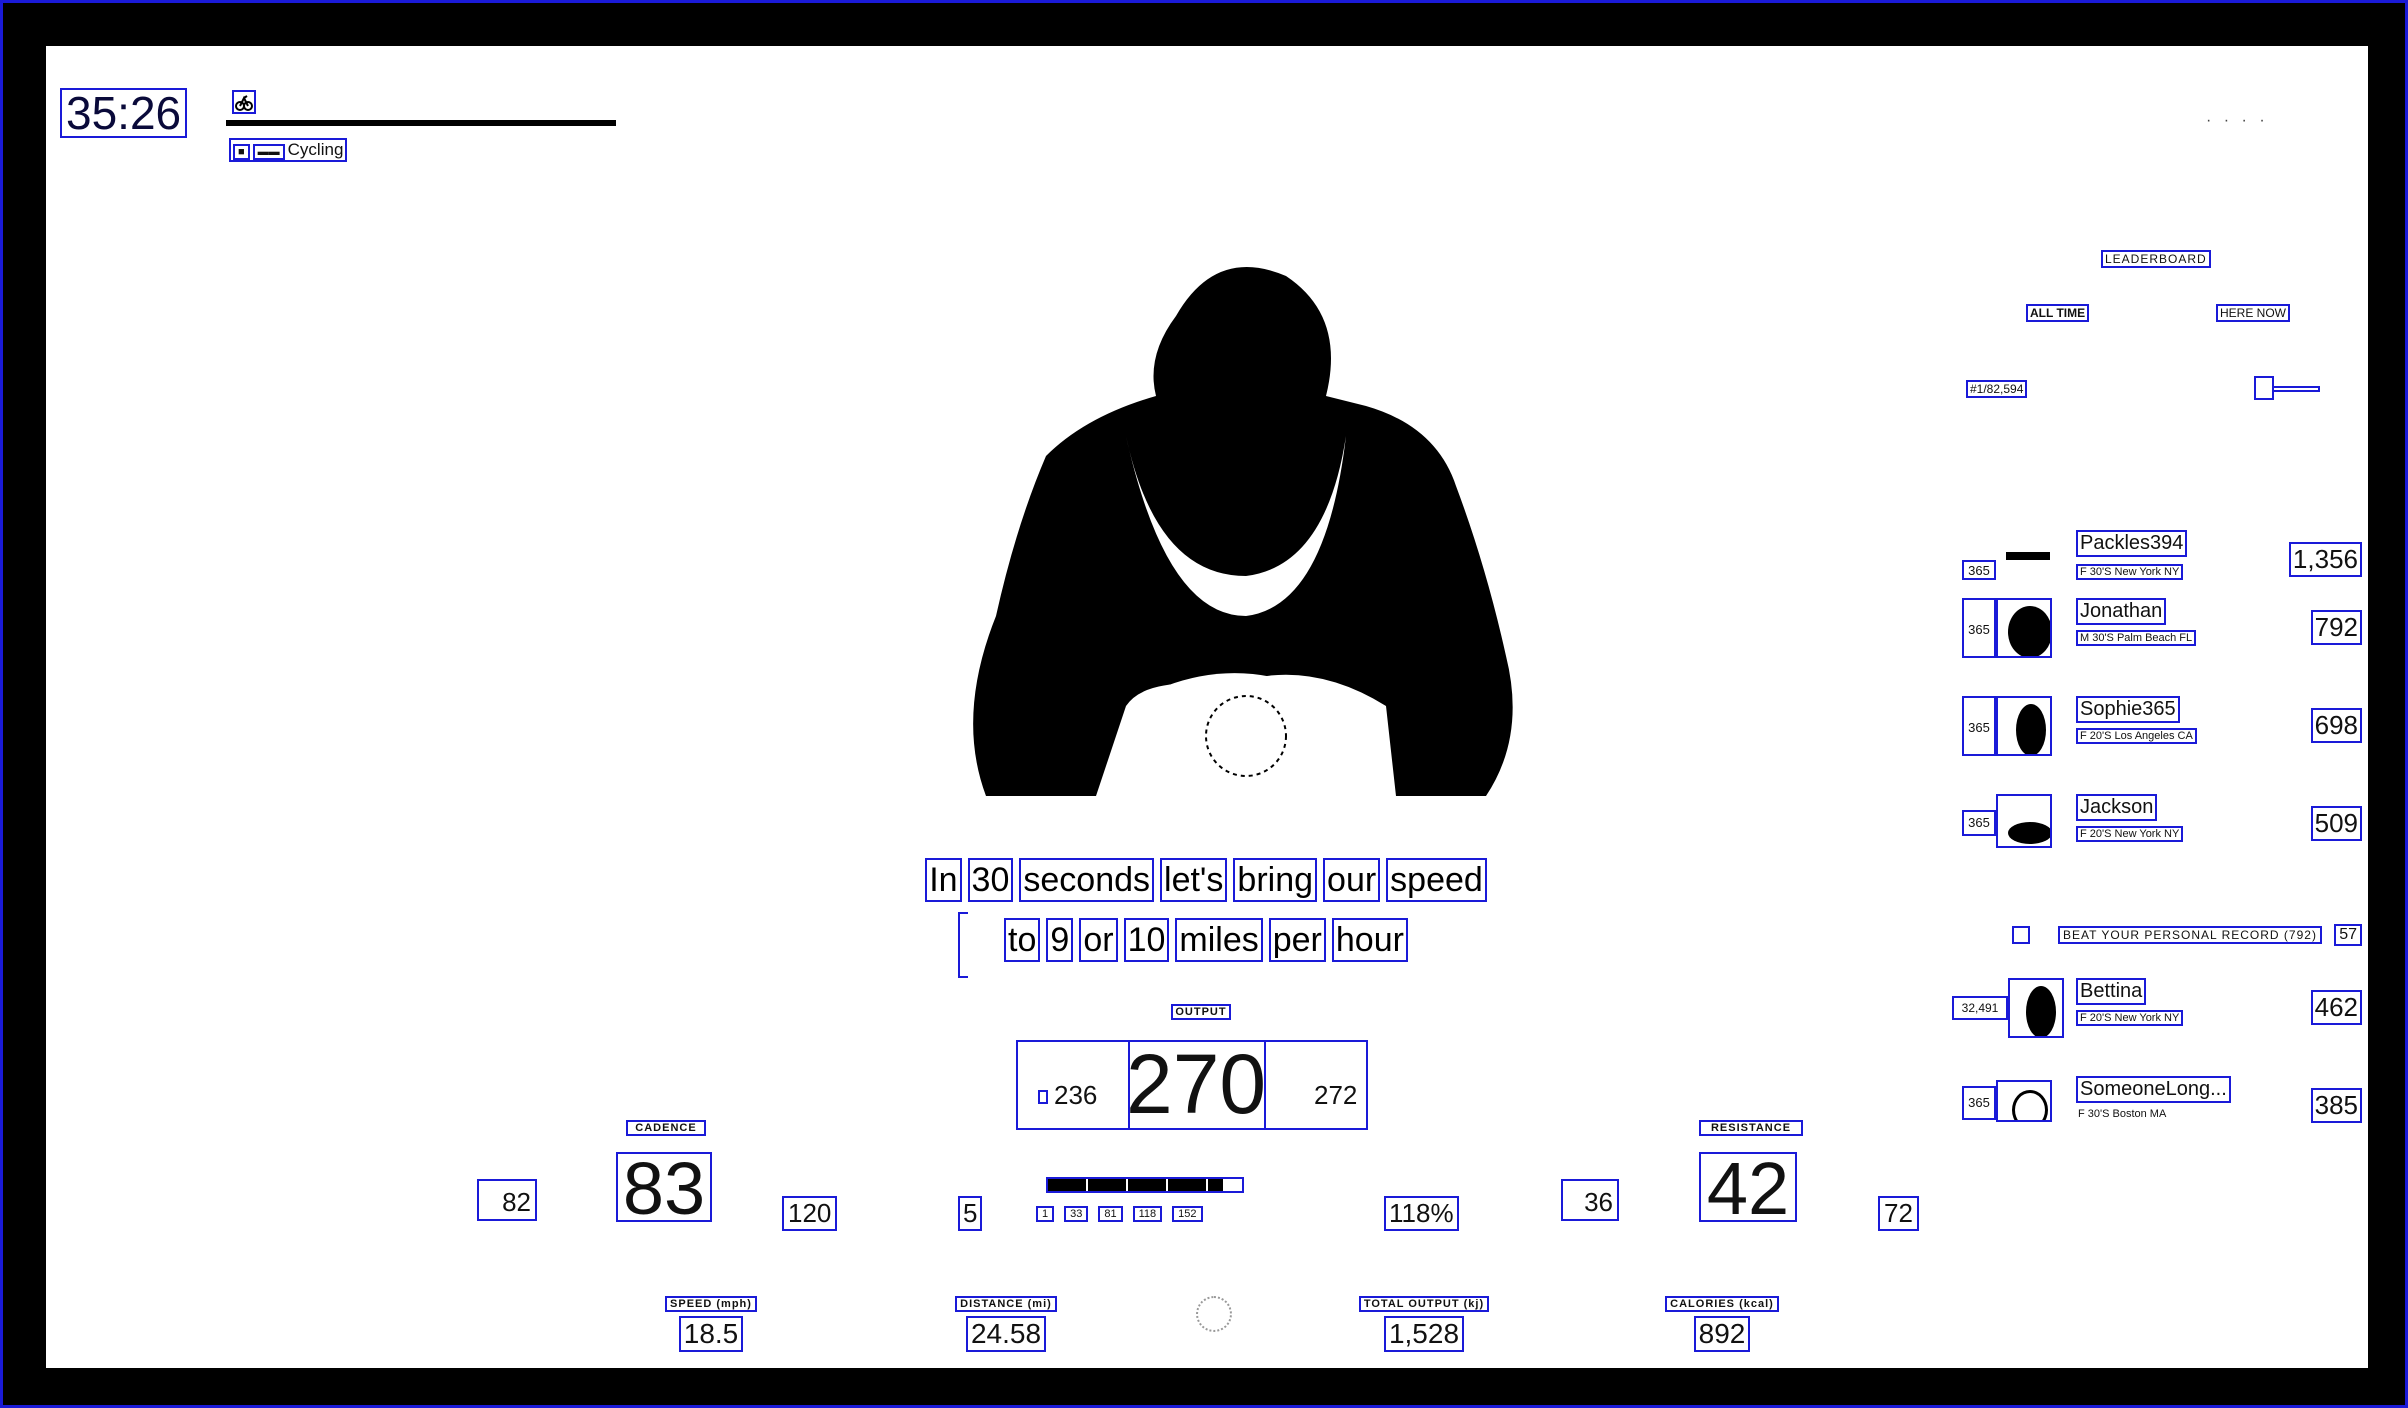 This screenshot has width=2408, height=1408. Describe the element at coordinates (2336, 823) in the screenshot. I see `rider-output: 509` at that location.